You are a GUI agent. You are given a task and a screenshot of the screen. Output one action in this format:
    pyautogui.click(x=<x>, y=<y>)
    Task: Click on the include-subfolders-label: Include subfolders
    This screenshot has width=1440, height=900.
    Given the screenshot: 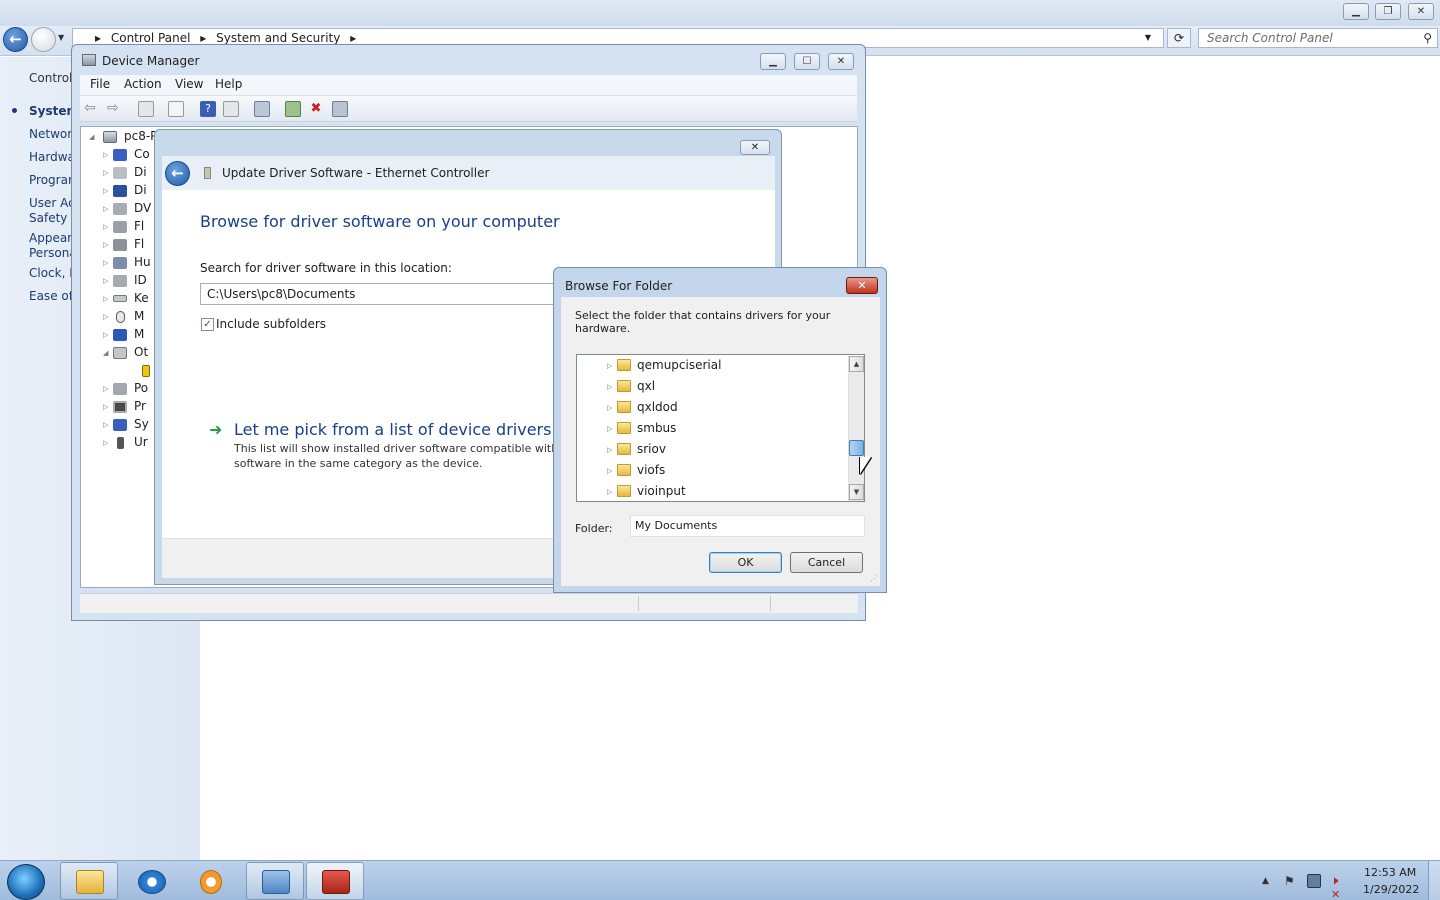 What is the action you would take?
    pyautogui.click(x=271, y=324)
    